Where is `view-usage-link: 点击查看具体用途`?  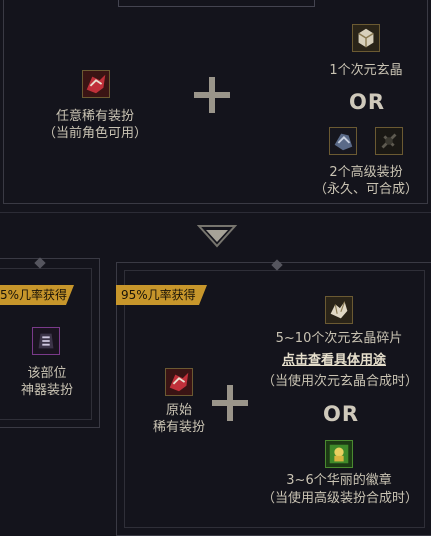
view-usage-link: 点击查看具体用途 is located at coordinates (334, 361).